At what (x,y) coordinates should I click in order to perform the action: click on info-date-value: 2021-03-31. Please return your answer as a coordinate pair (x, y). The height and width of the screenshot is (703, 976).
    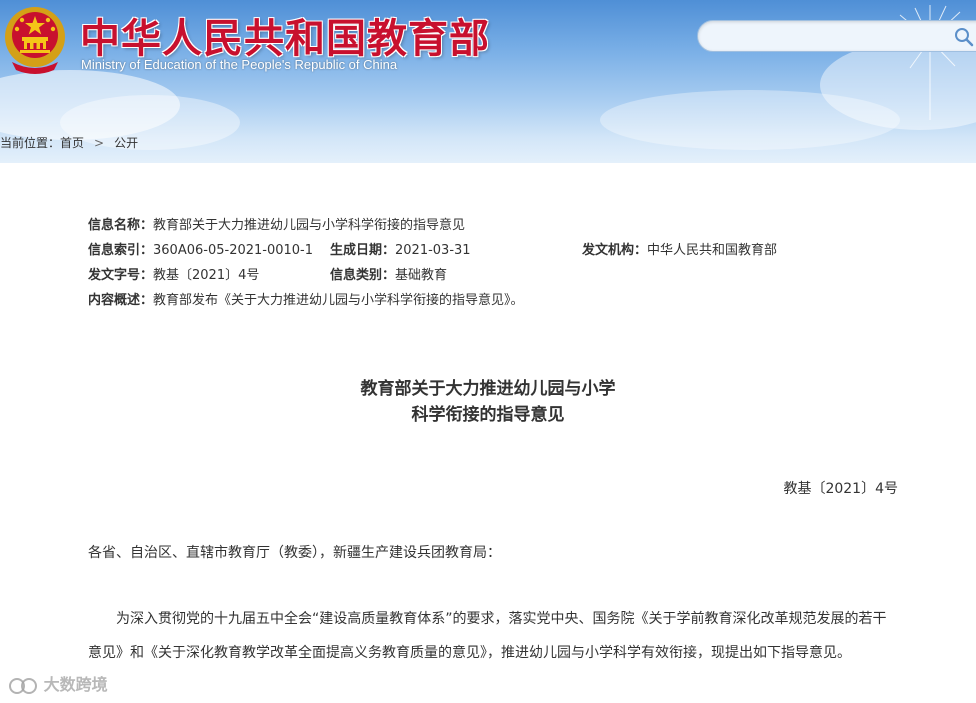
    Looking at the image, I should click on (433, 250).